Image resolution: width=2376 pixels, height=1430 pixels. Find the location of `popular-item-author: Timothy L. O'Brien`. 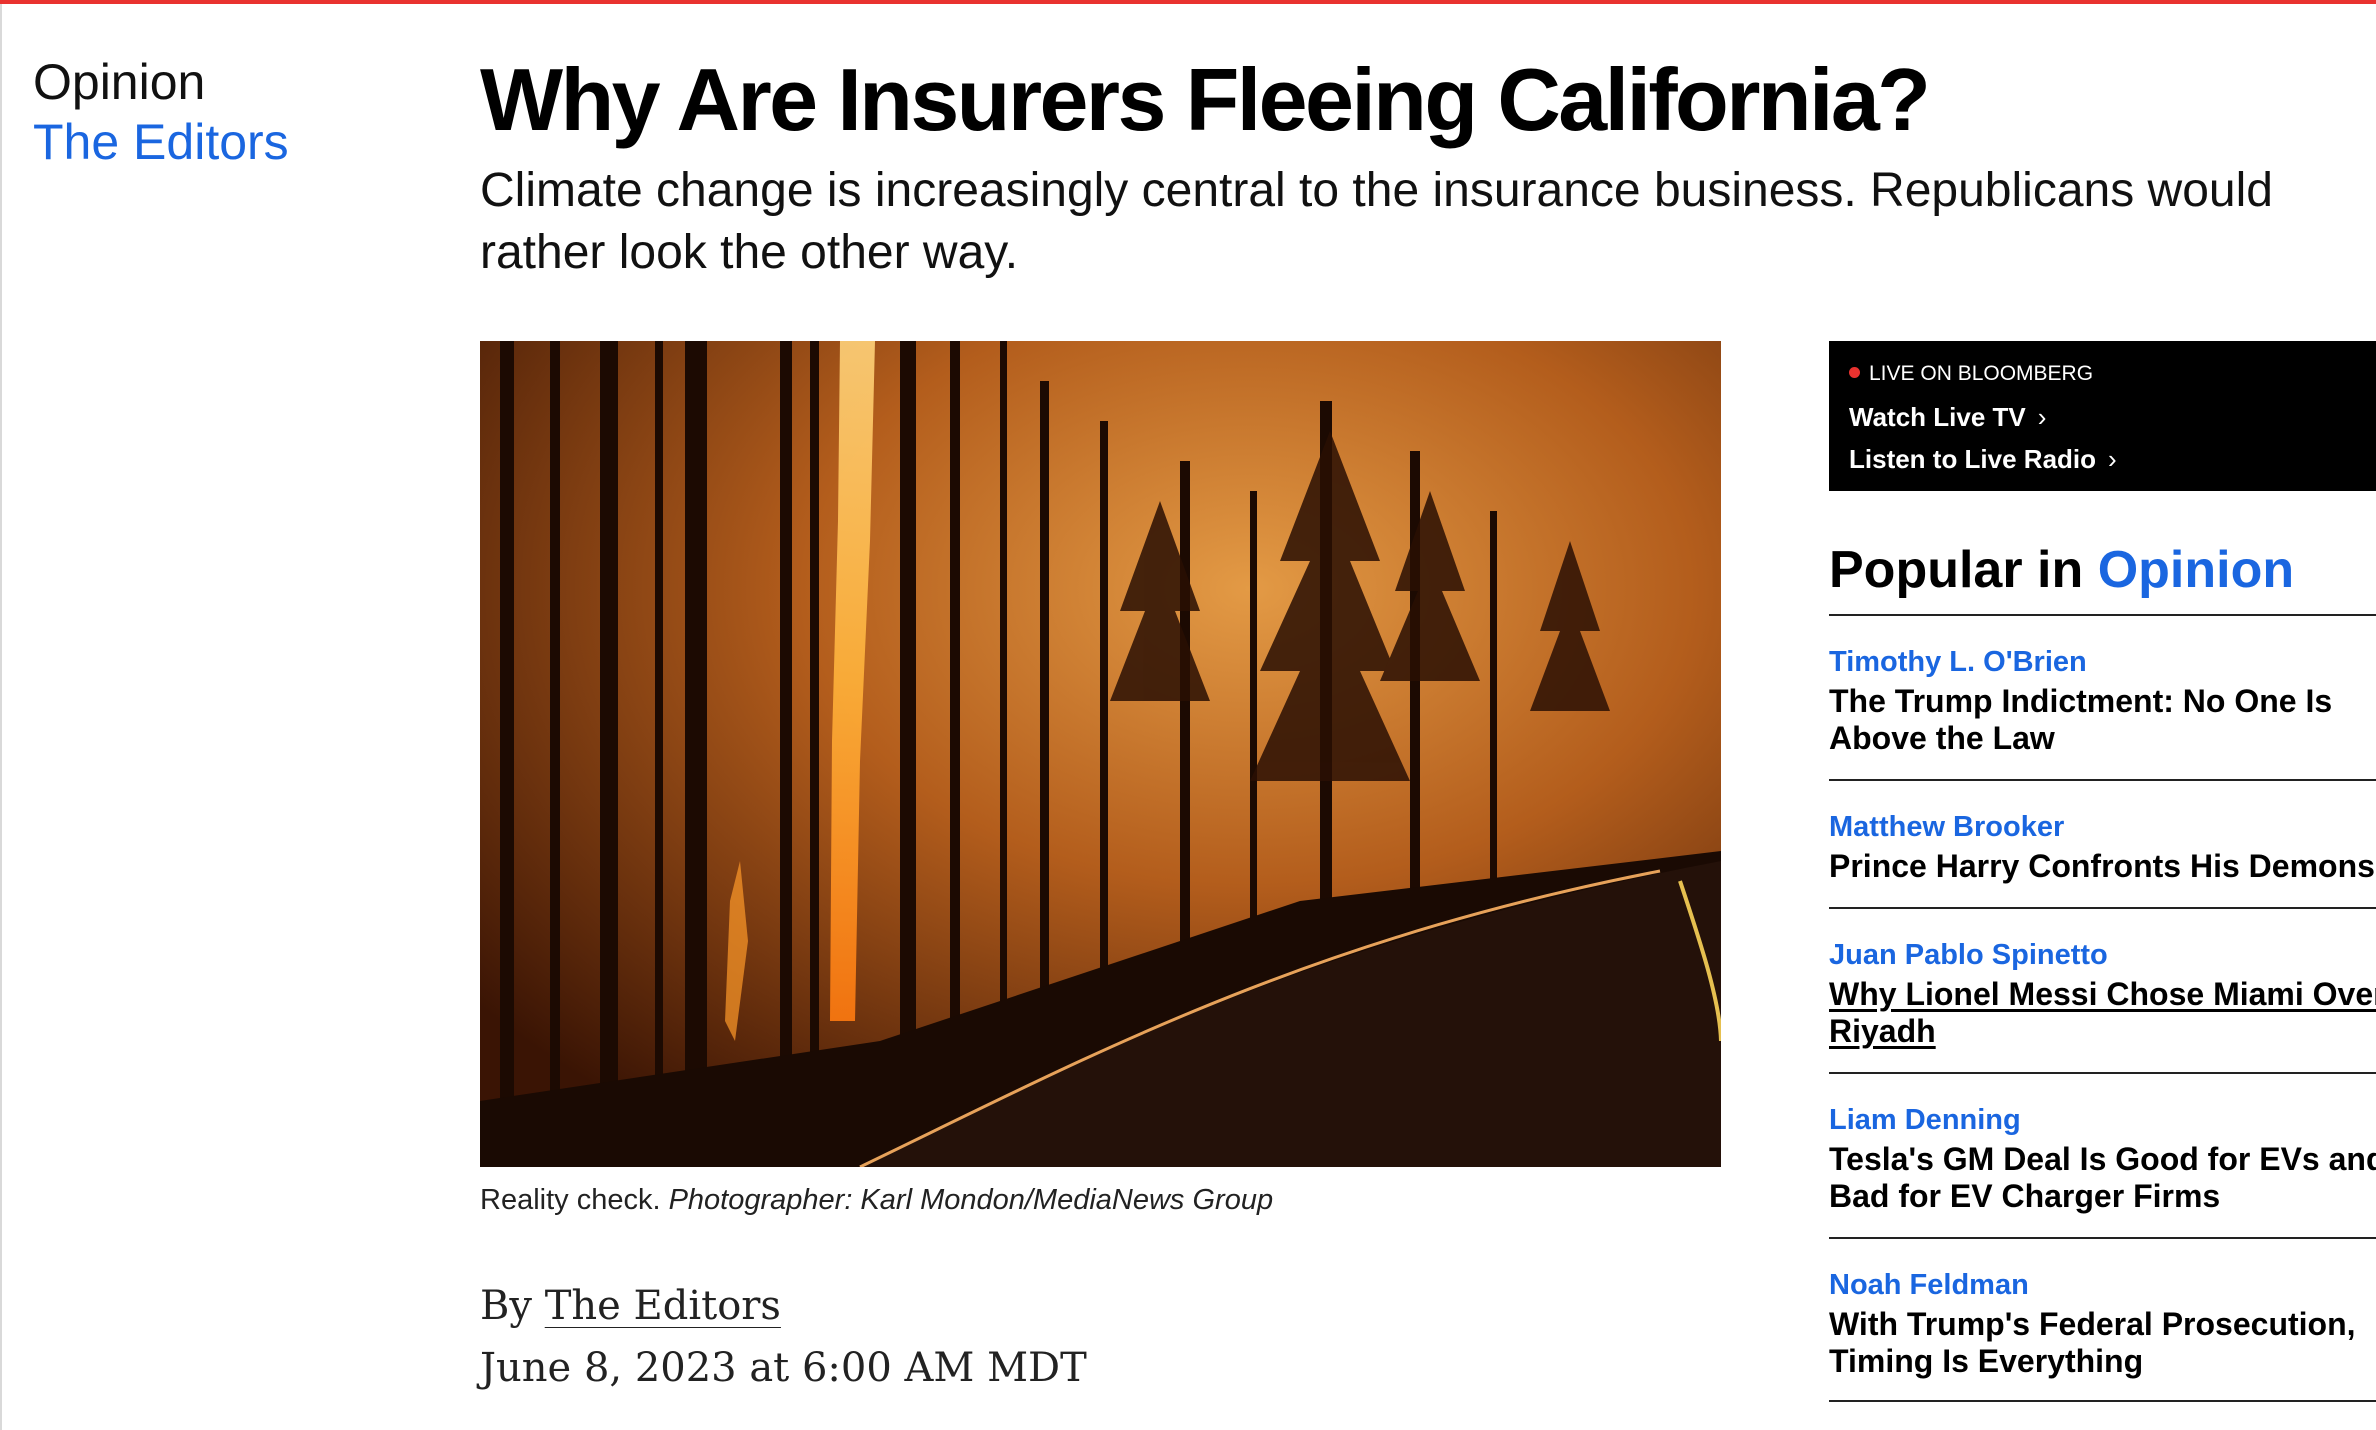

popular-item-author: Timothy L. O'Brien is located at coordinates (1958, 662).